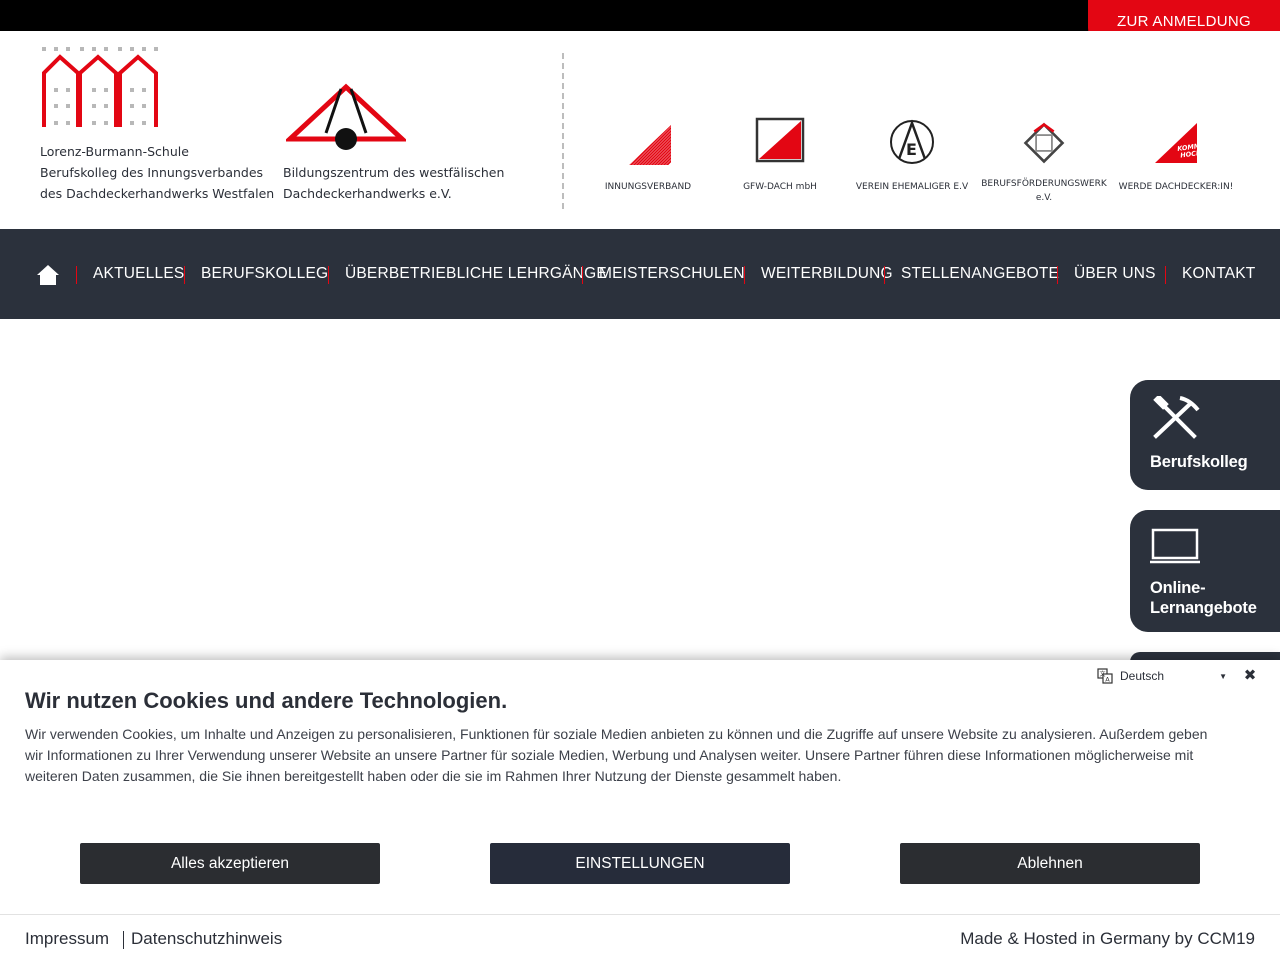  I want to click on verein-ehemaliger-logo-icon: E, so click(912, 141).